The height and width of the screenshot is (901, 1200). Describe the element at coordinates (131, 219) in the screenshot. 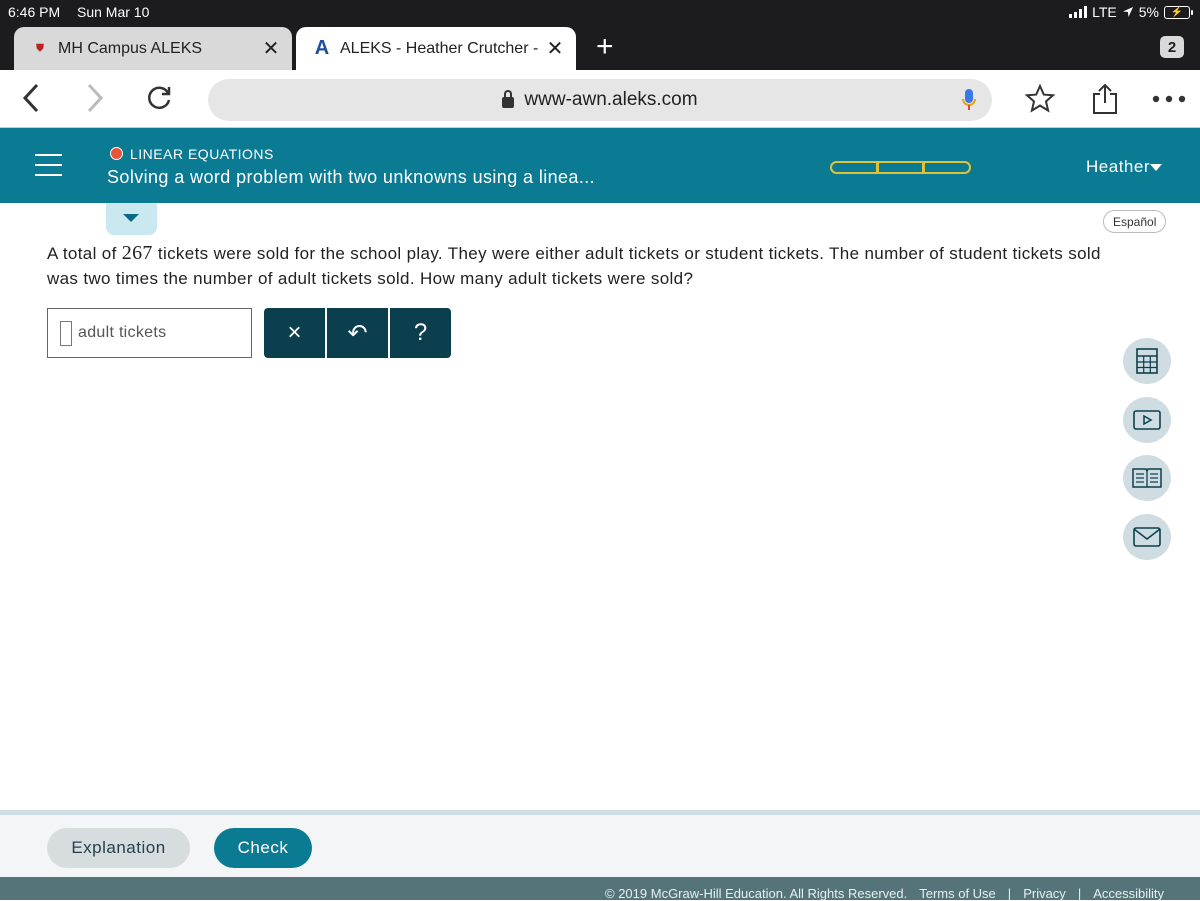

I see `collapse-toggle` at that location.